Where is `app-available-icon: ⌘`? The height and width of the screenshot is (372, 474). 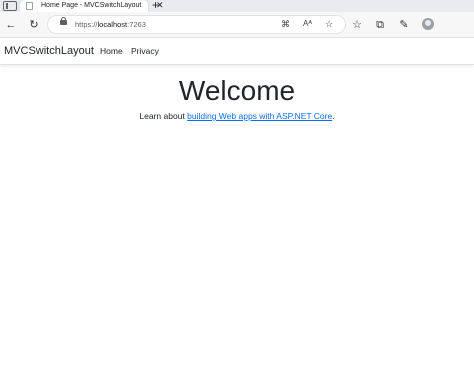
app-available-icon: ⌘ is located at coordinates (285, 24).